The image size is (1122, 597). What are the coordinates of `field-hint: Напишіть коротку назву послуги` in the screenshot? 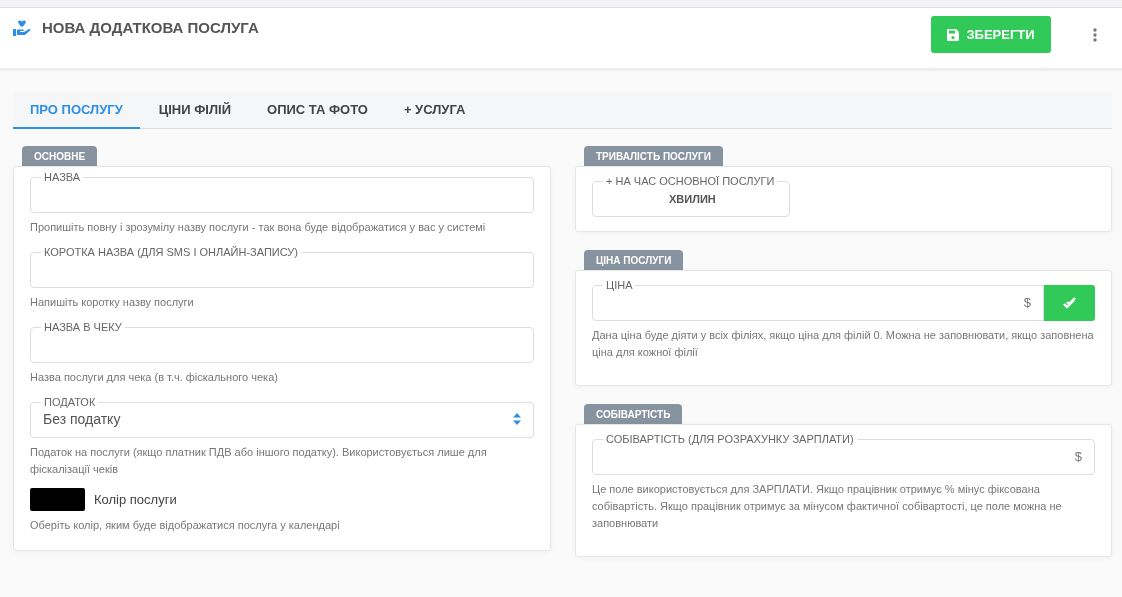 It's located at (112, 302).